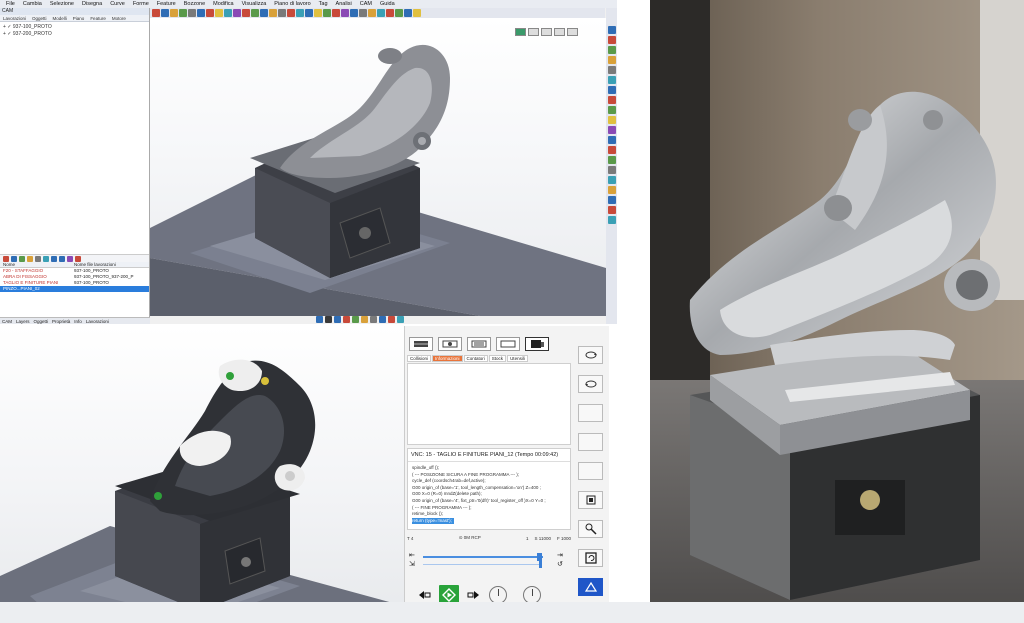 Image resolution: width=1024 pixels, height=623 pixels. Describe the element at coordinates (74, 27) in the screenshot. I see `tree-item: + ✓ 937-100_PROTO` at that location.